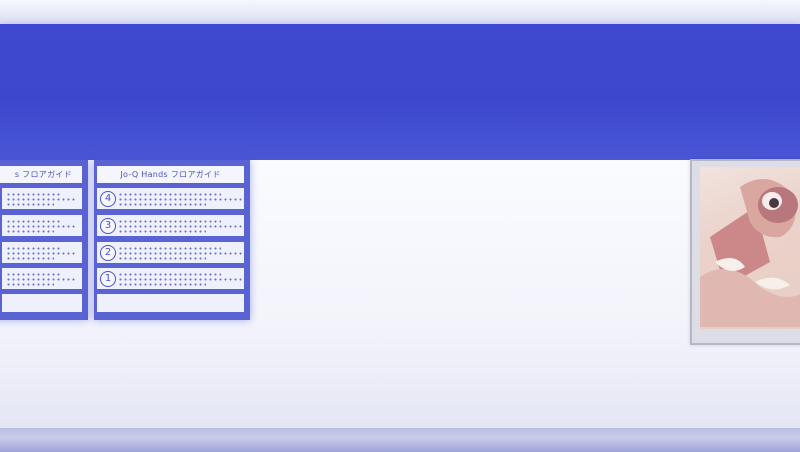 This screenshot has height=452, width=800. I want to click on floor-row-4: 4, so click(172, 198).